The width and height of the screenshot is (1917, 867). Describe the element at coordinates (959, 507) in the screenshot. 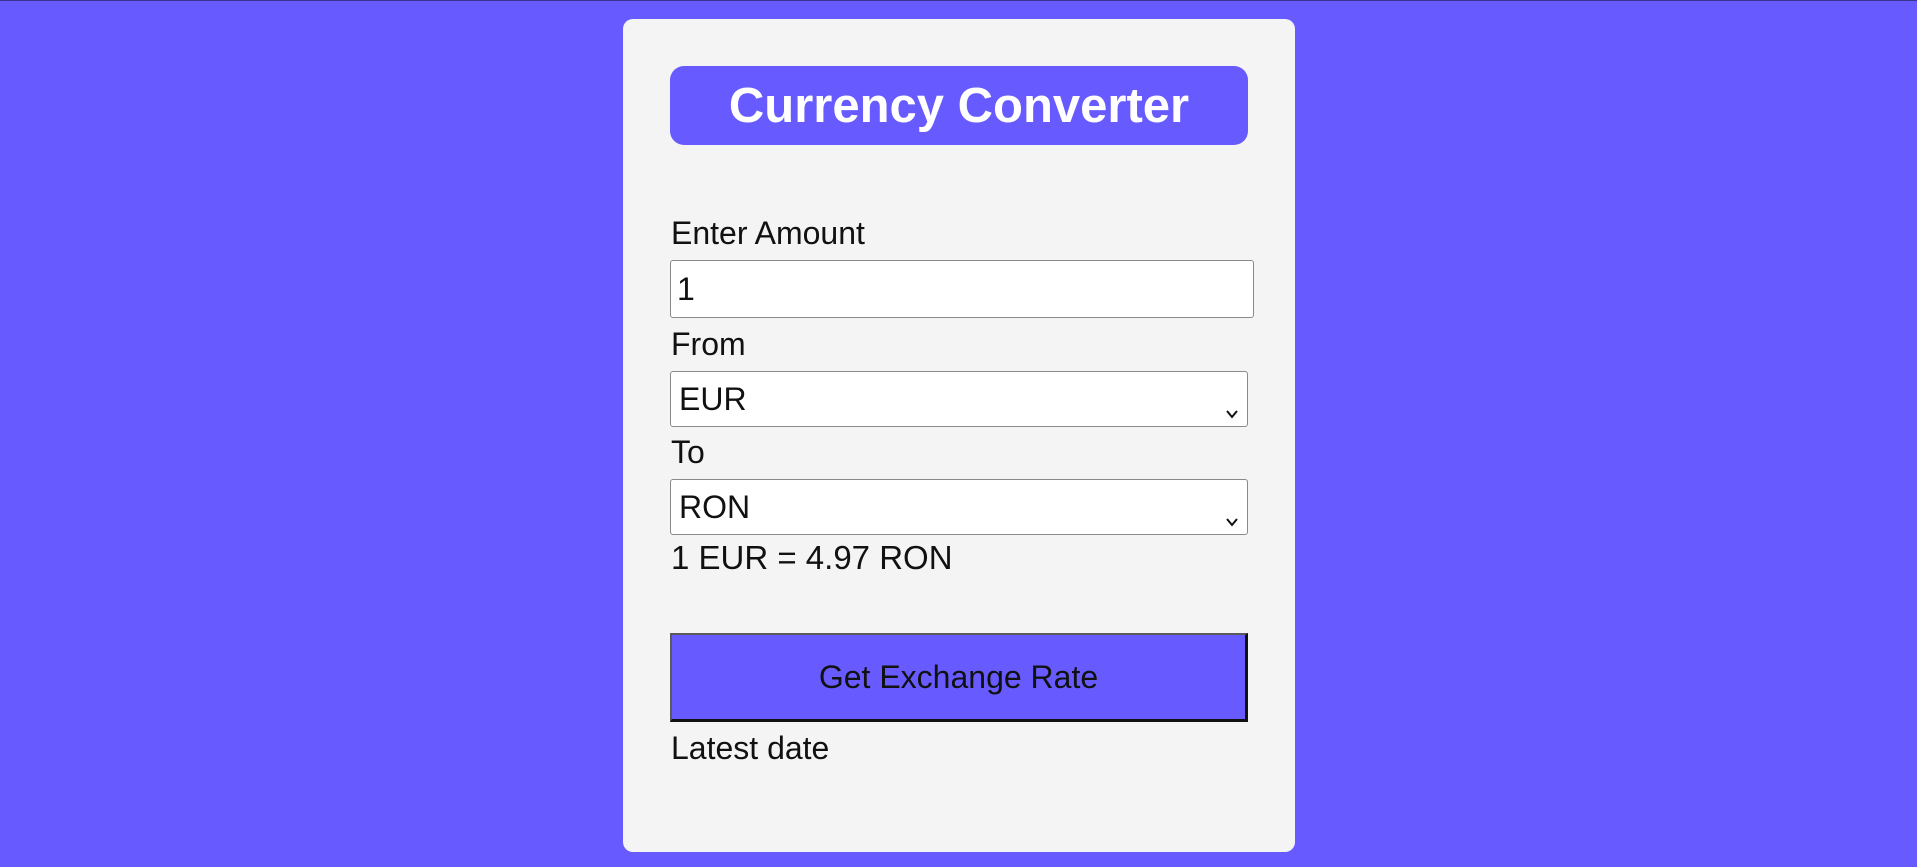

I see `to-currency-select: RON` at that location.